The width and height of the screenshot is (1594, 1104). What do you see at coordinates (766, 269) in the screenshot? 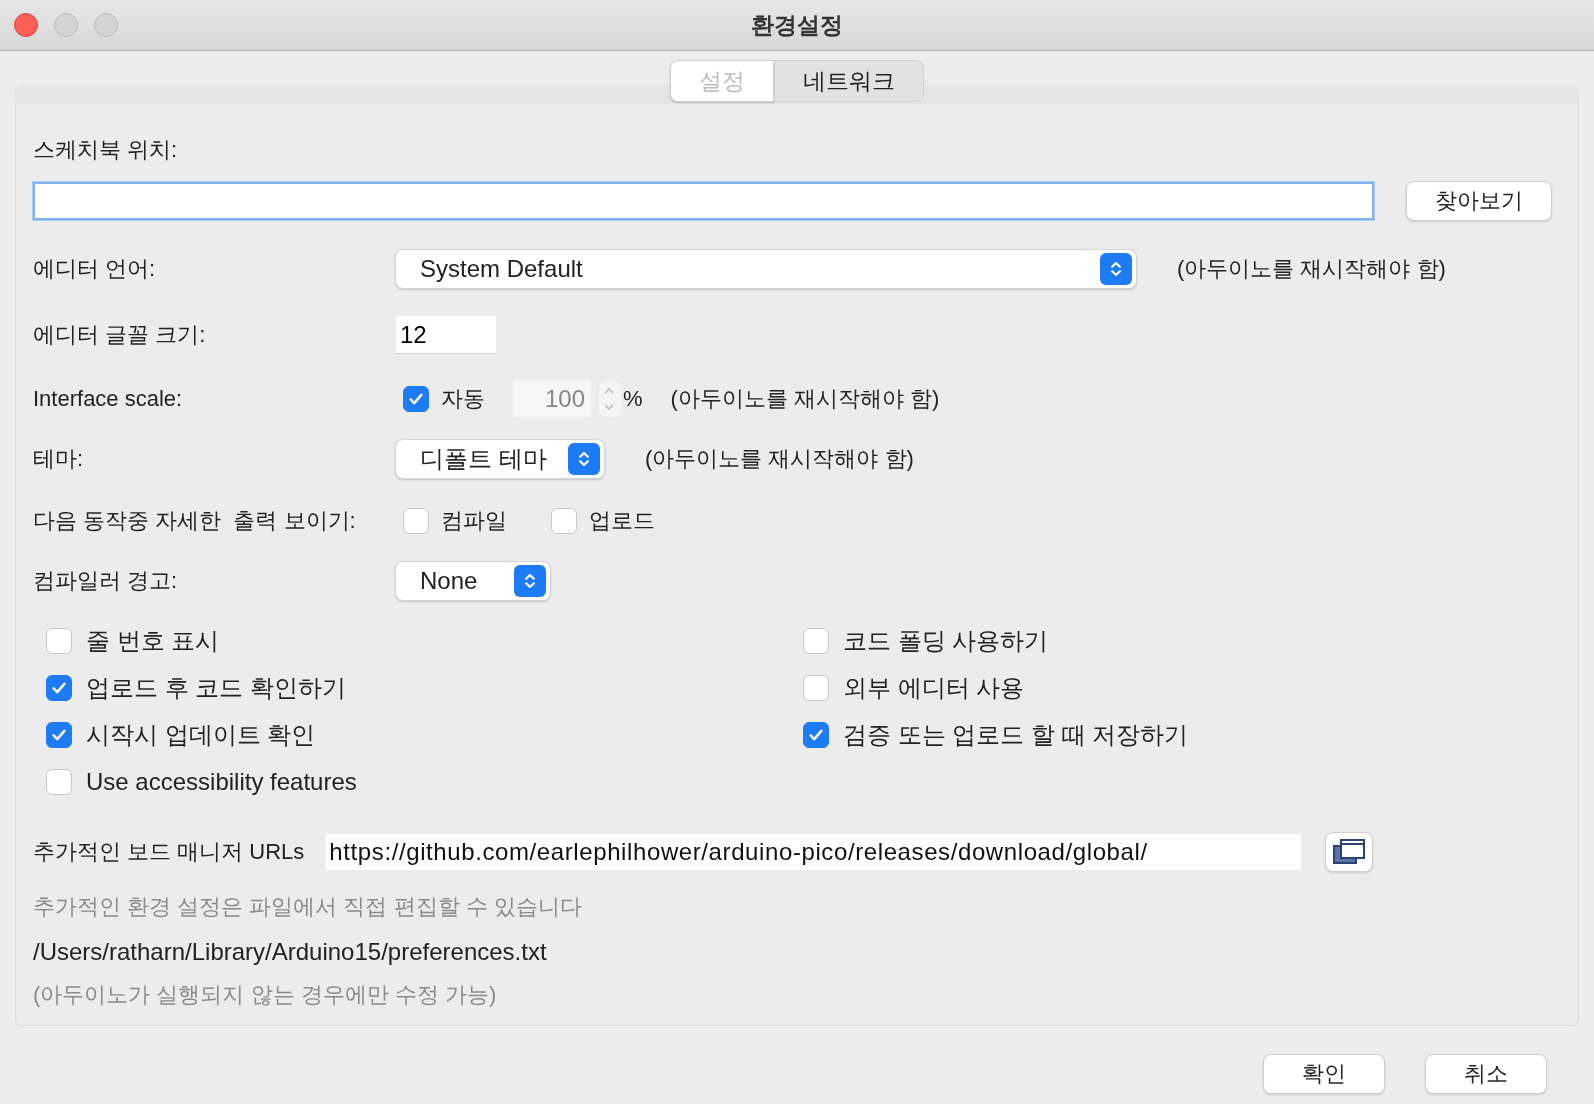
I see `language-dropdown: System Default` at bounding box center [766, 269].